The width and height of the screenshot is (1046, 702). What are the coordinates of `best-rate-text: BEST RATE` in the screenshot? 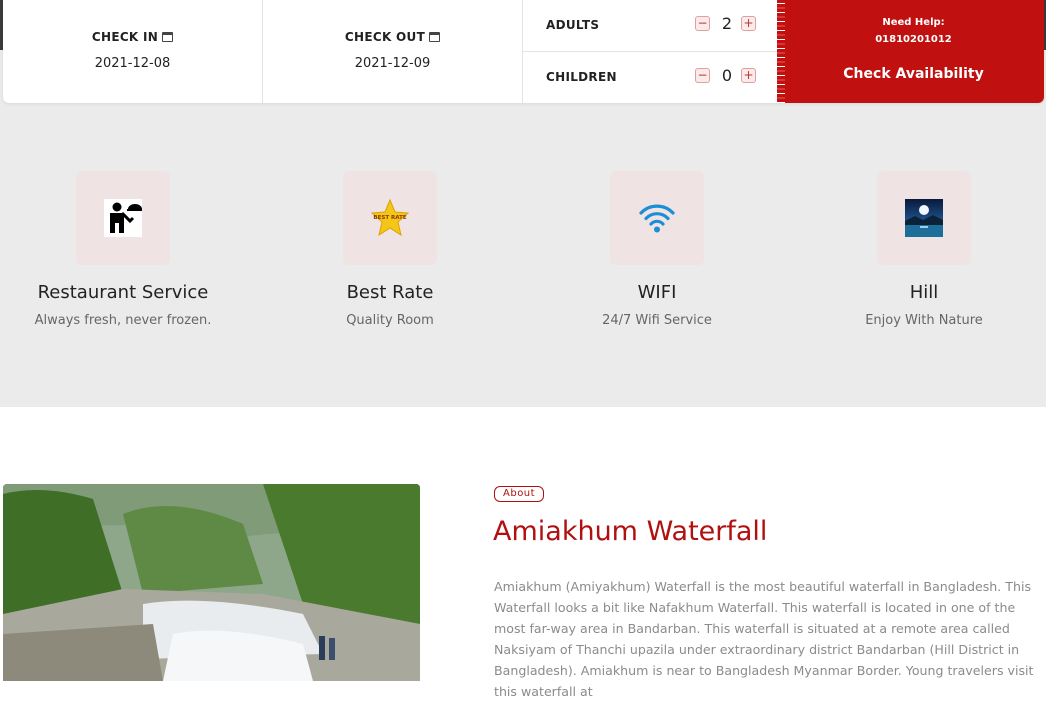 It's located at (389, 218).